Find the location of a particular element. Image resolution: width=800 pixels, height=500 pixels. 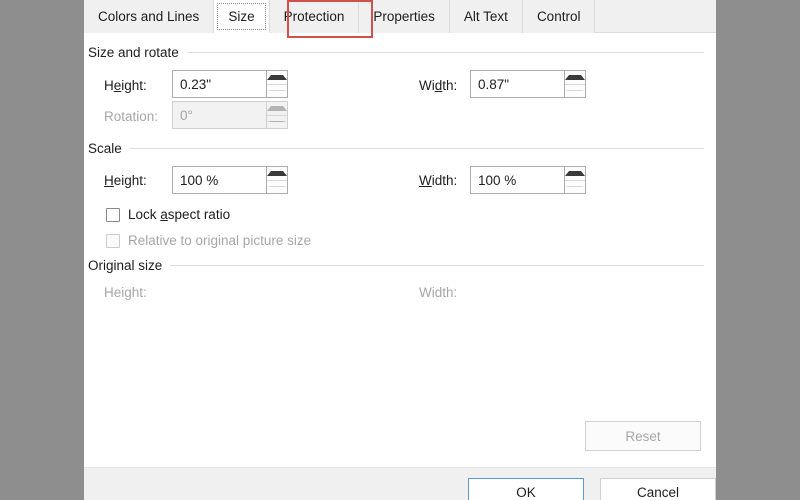

group-title: Scale is located at coordinates (105, 148).